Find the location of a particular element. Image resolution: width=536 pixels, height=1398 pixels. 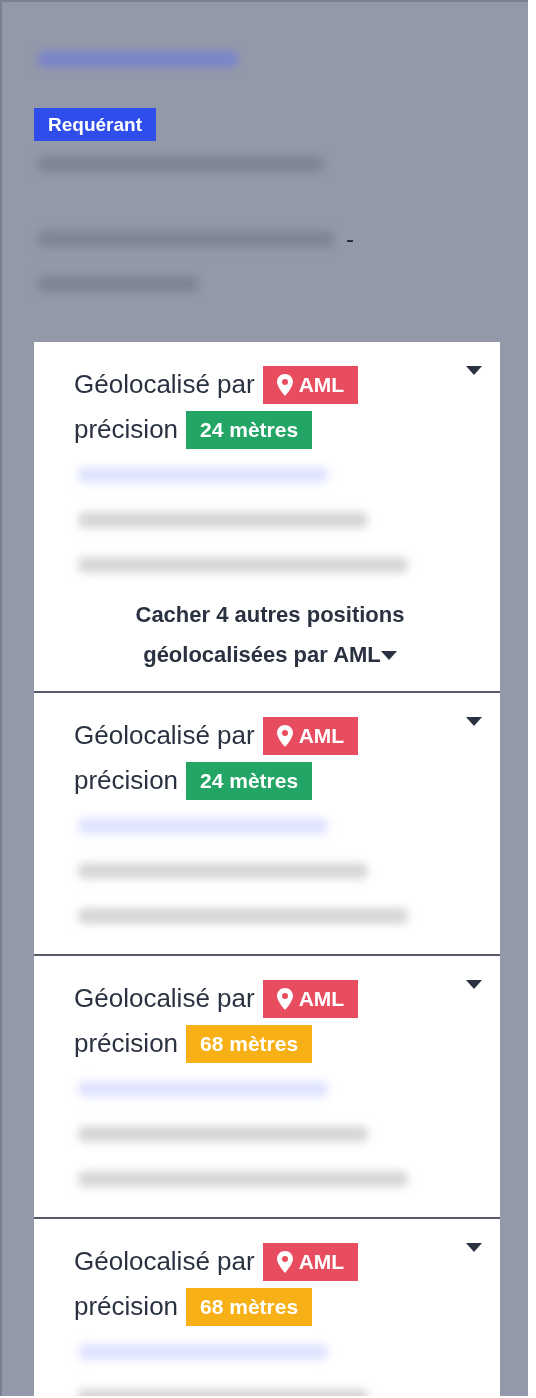

requester-badge: Requérant is located at coordinates (95, 124).